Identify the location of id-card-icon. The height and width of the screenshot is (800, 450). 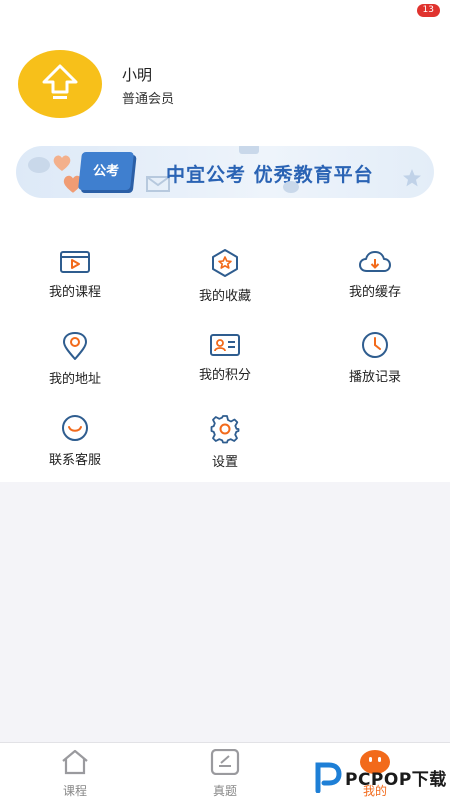
(225, 345).